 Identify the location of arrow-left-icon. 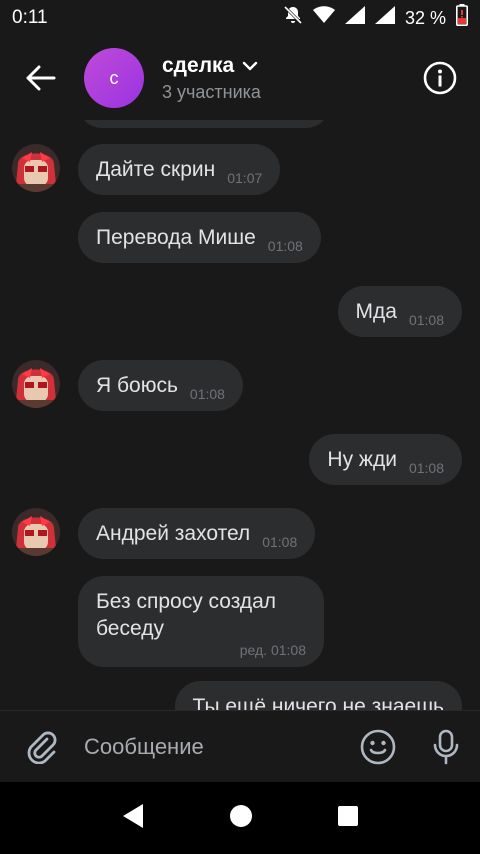
(41, 78).